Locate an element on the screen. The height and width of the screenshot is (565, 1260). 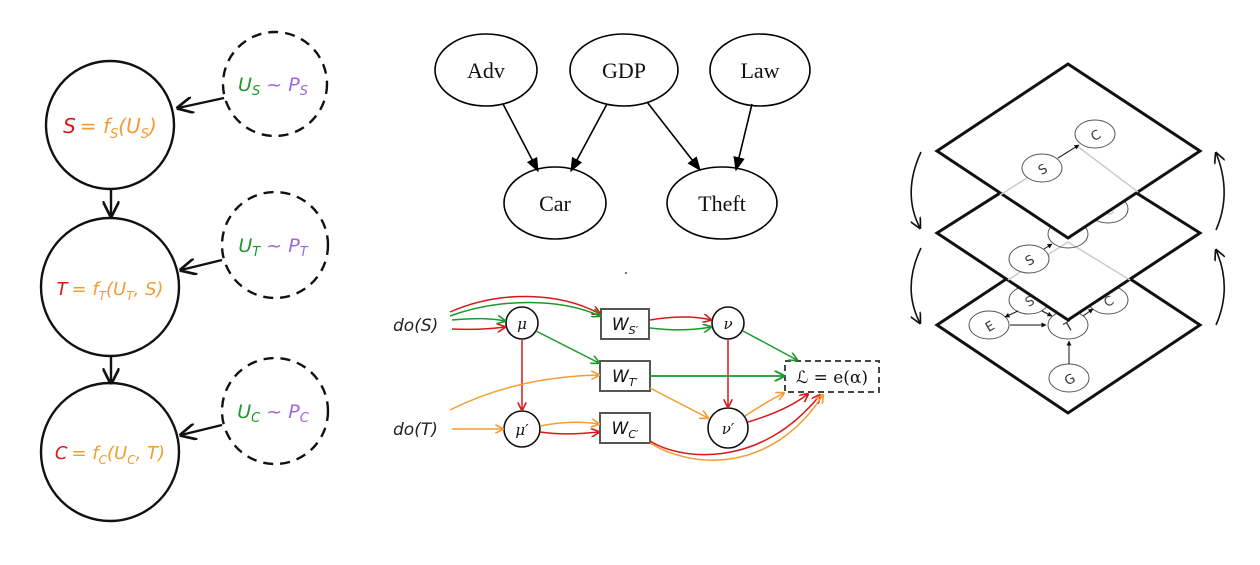
bayes-node-theft-label: Theft is located at coordinates (722, 203).